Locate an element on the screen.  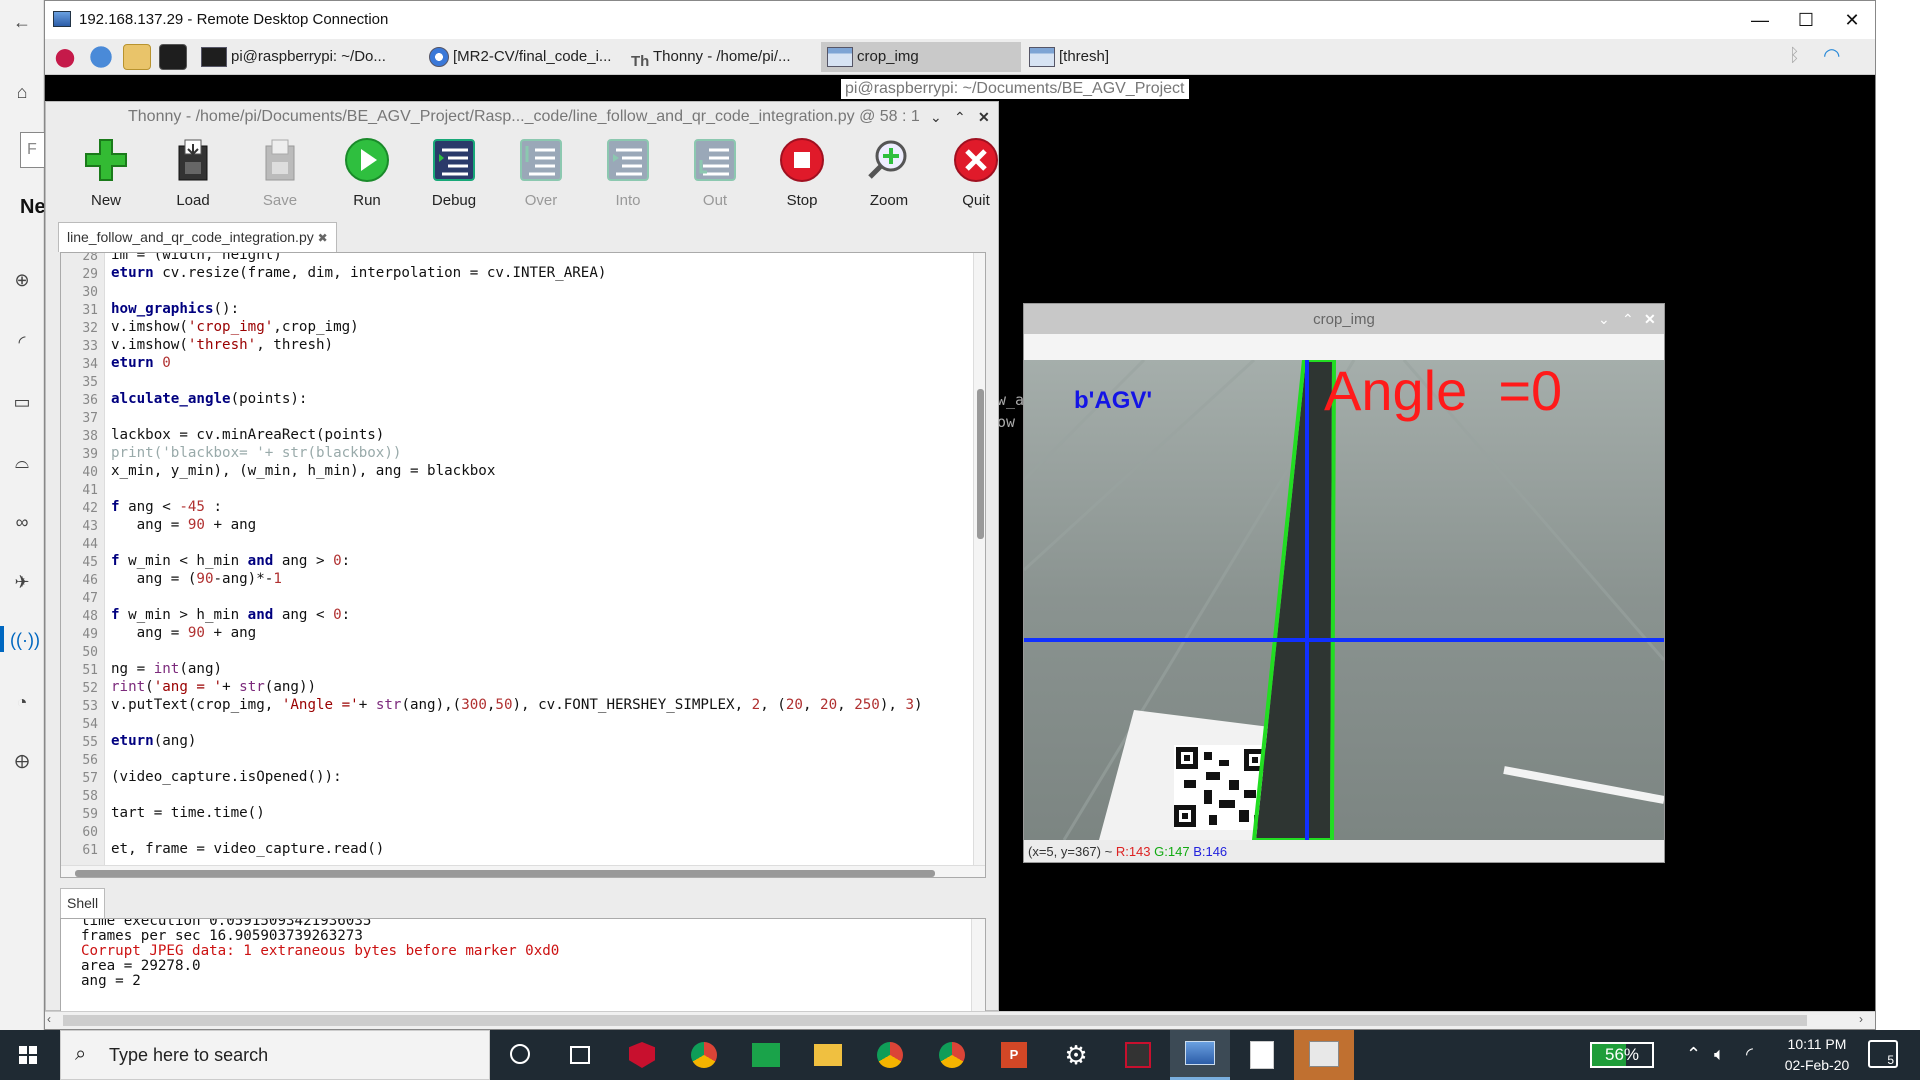
code-token: and is located at coordinates (260, 561).